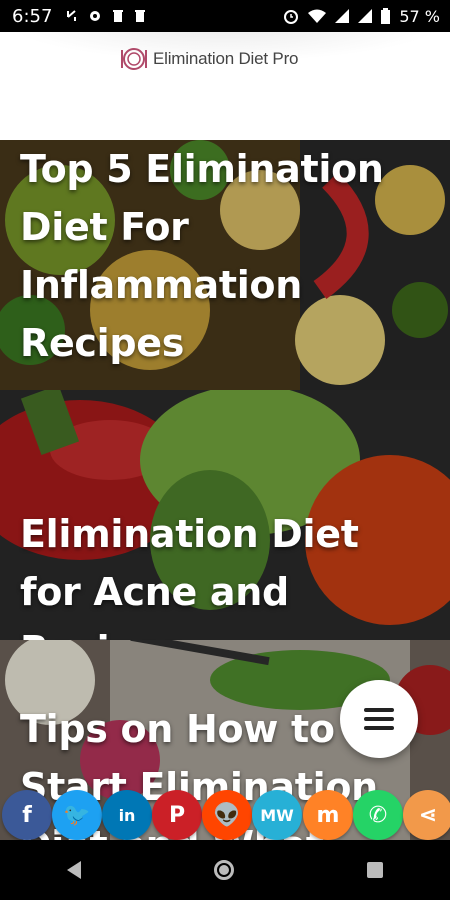 The width and height of the screenshot is (450, 900). I want to click on share-share-button: ⋖, so click(426, 815).